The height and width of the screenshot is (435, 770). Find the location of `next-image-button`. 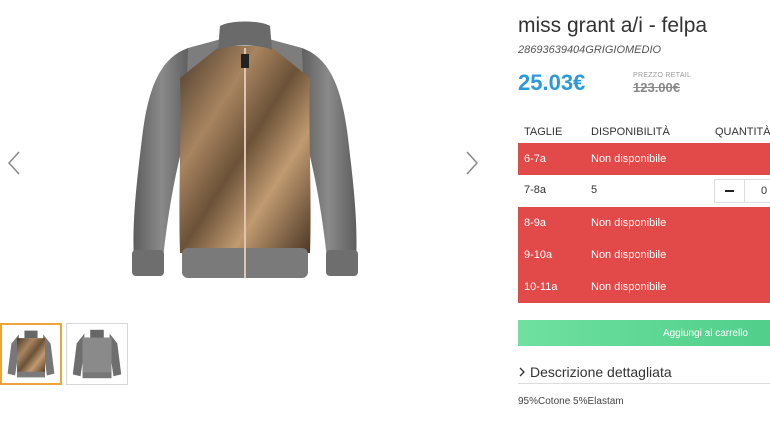

next-image-button is located at coordinates (472, 163).